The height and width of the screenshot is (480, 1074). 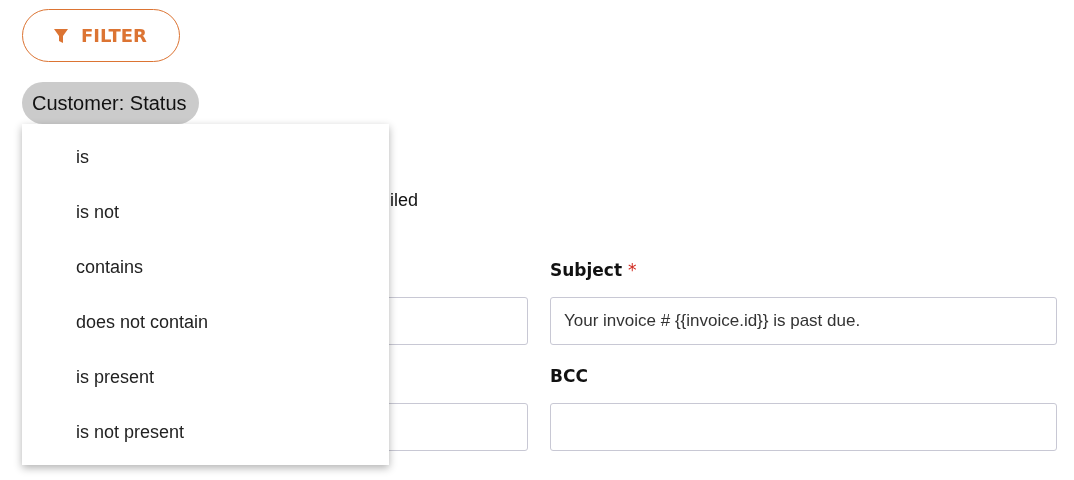 I want to click on menu-item: is present, so click(x=205, y=377).